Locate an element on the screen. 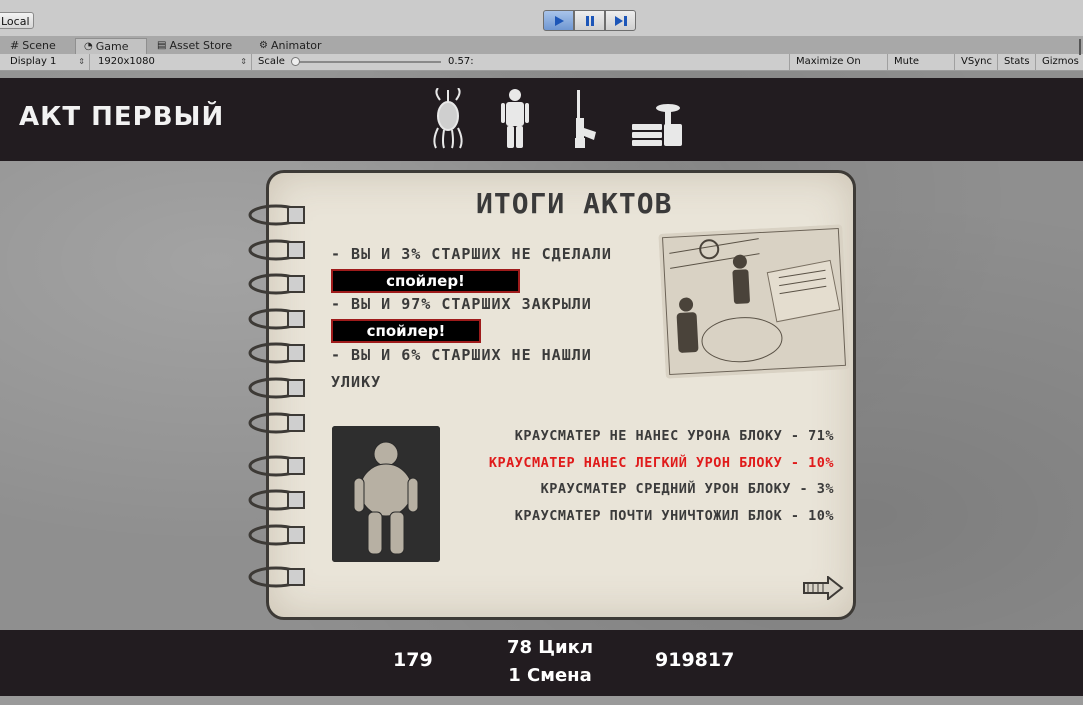 The image size is (1083, 705). pause-icon is located at coordinates (589, 20).